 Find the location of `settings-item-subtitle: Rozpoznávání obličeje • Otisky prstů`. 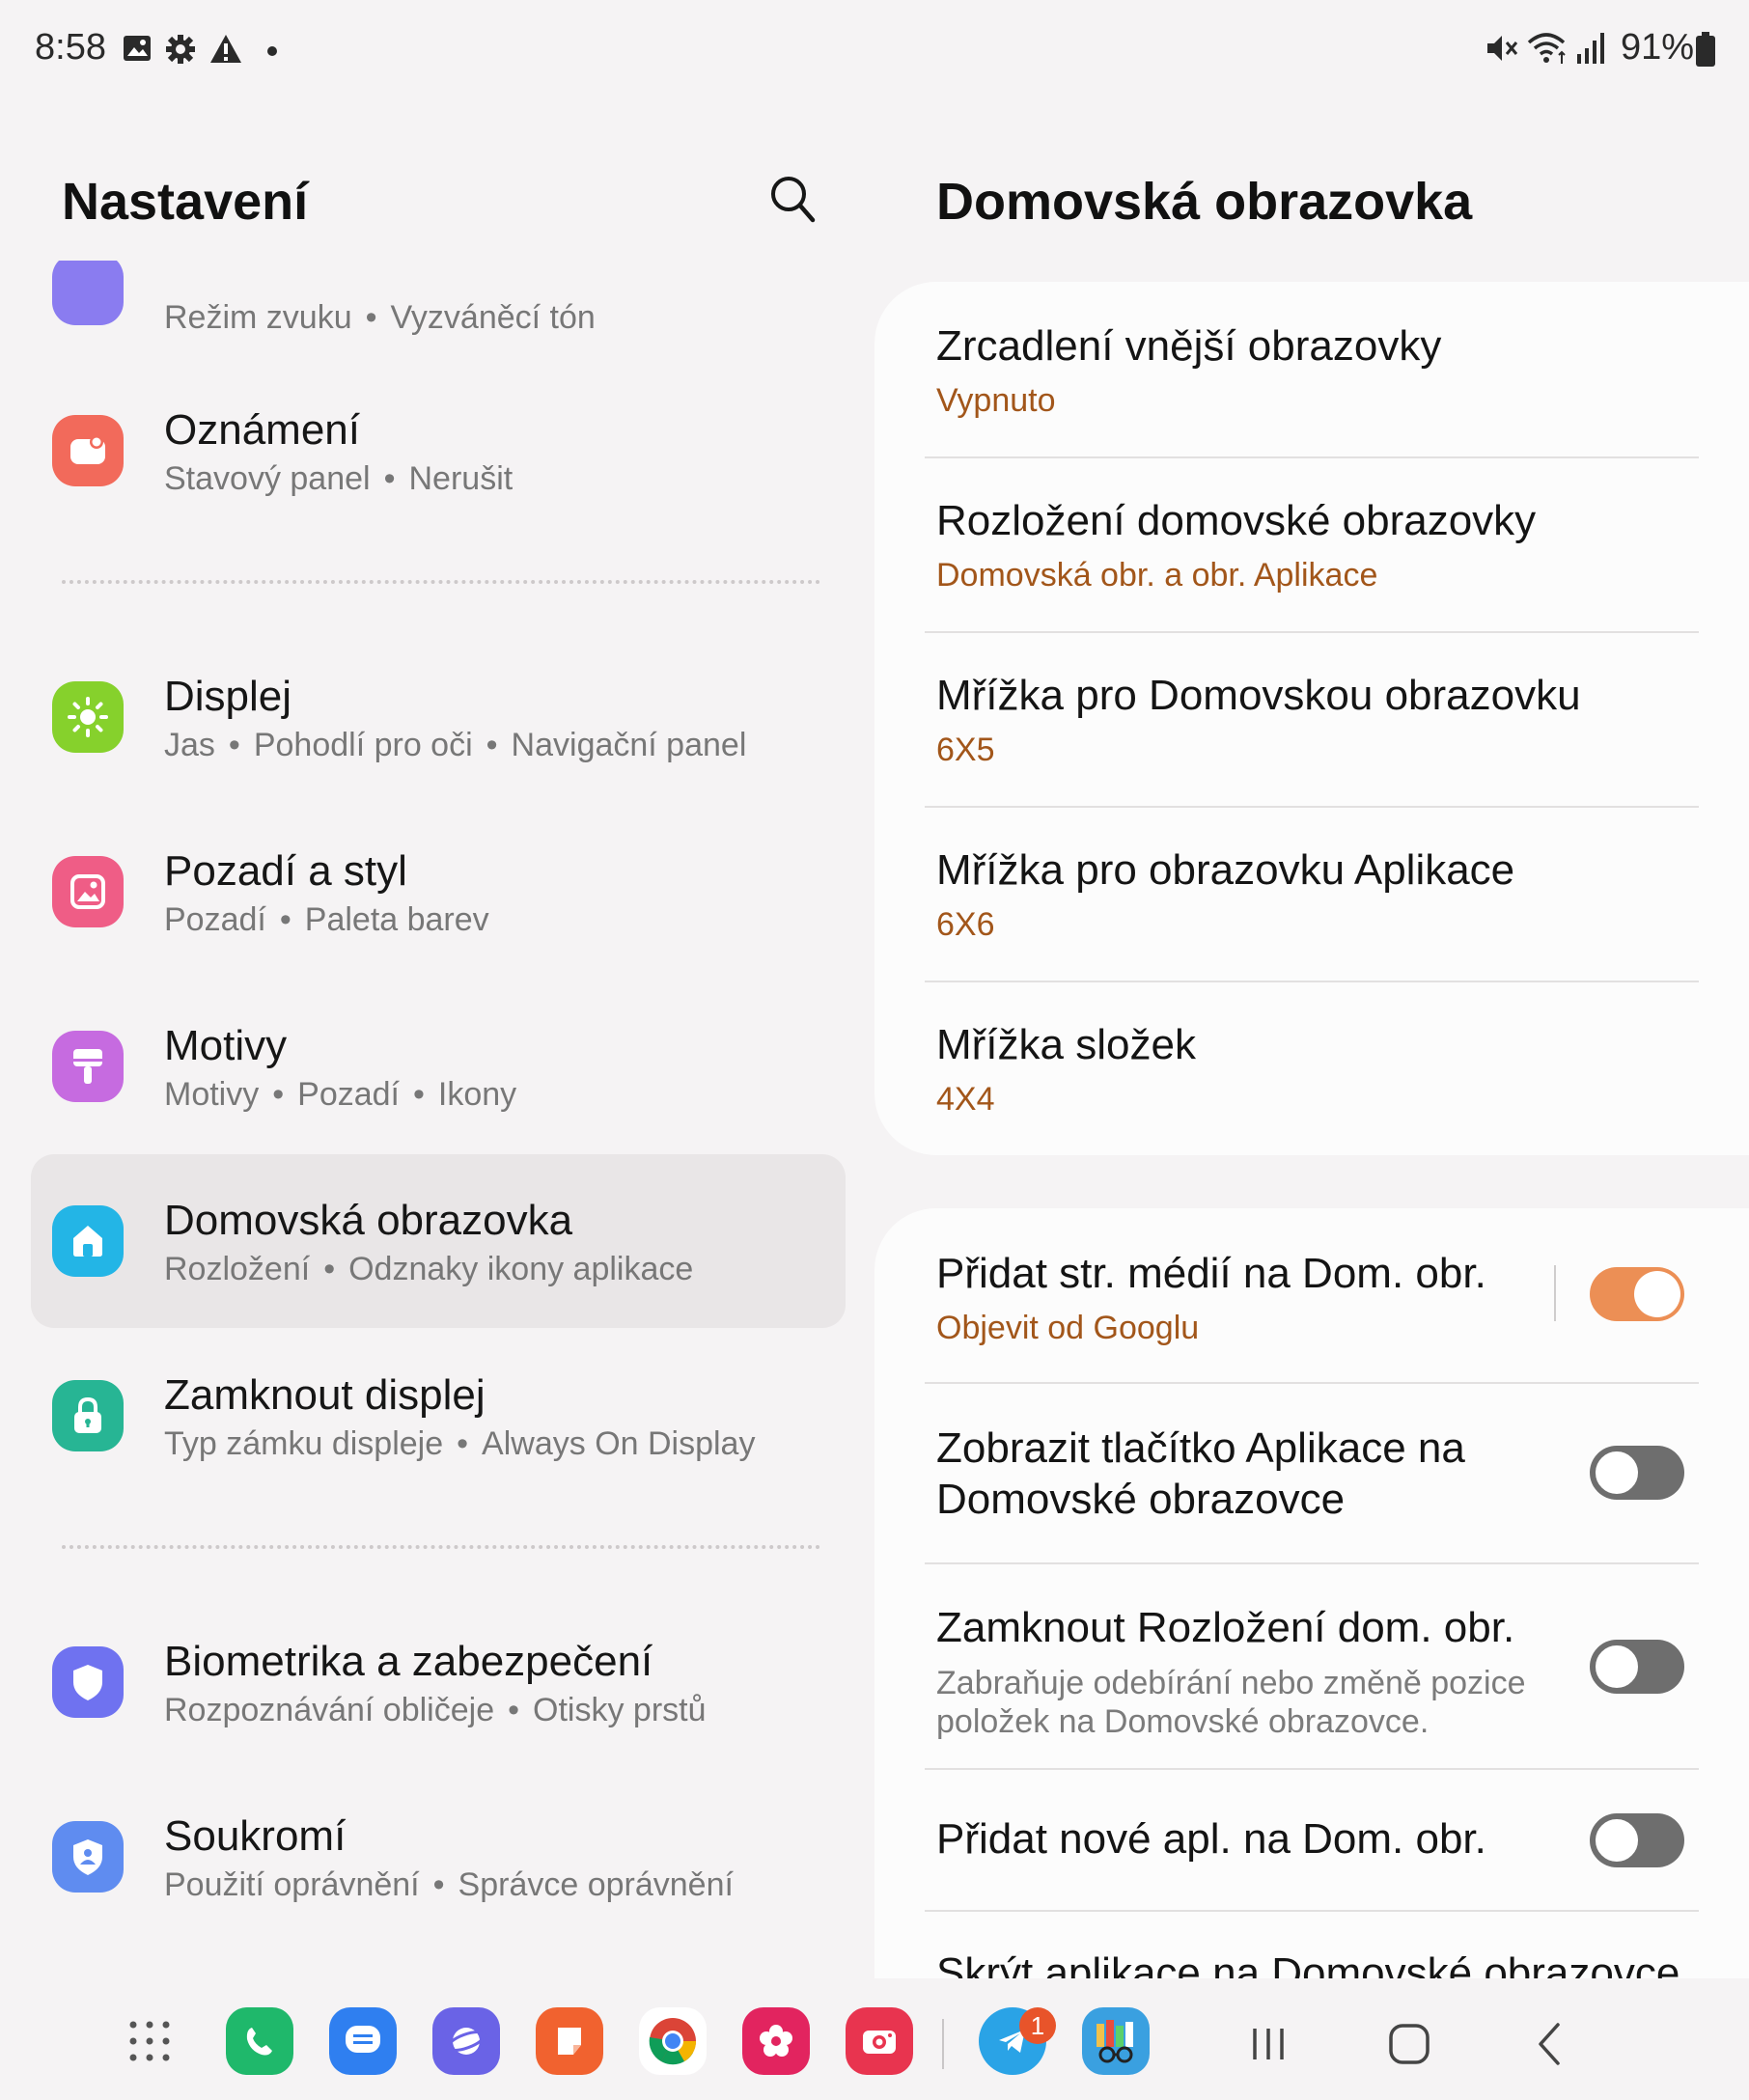

settings-item-subtitle: Rozpoznávání obličeje • Otisky prstů is located at coordinates (435, 1710).